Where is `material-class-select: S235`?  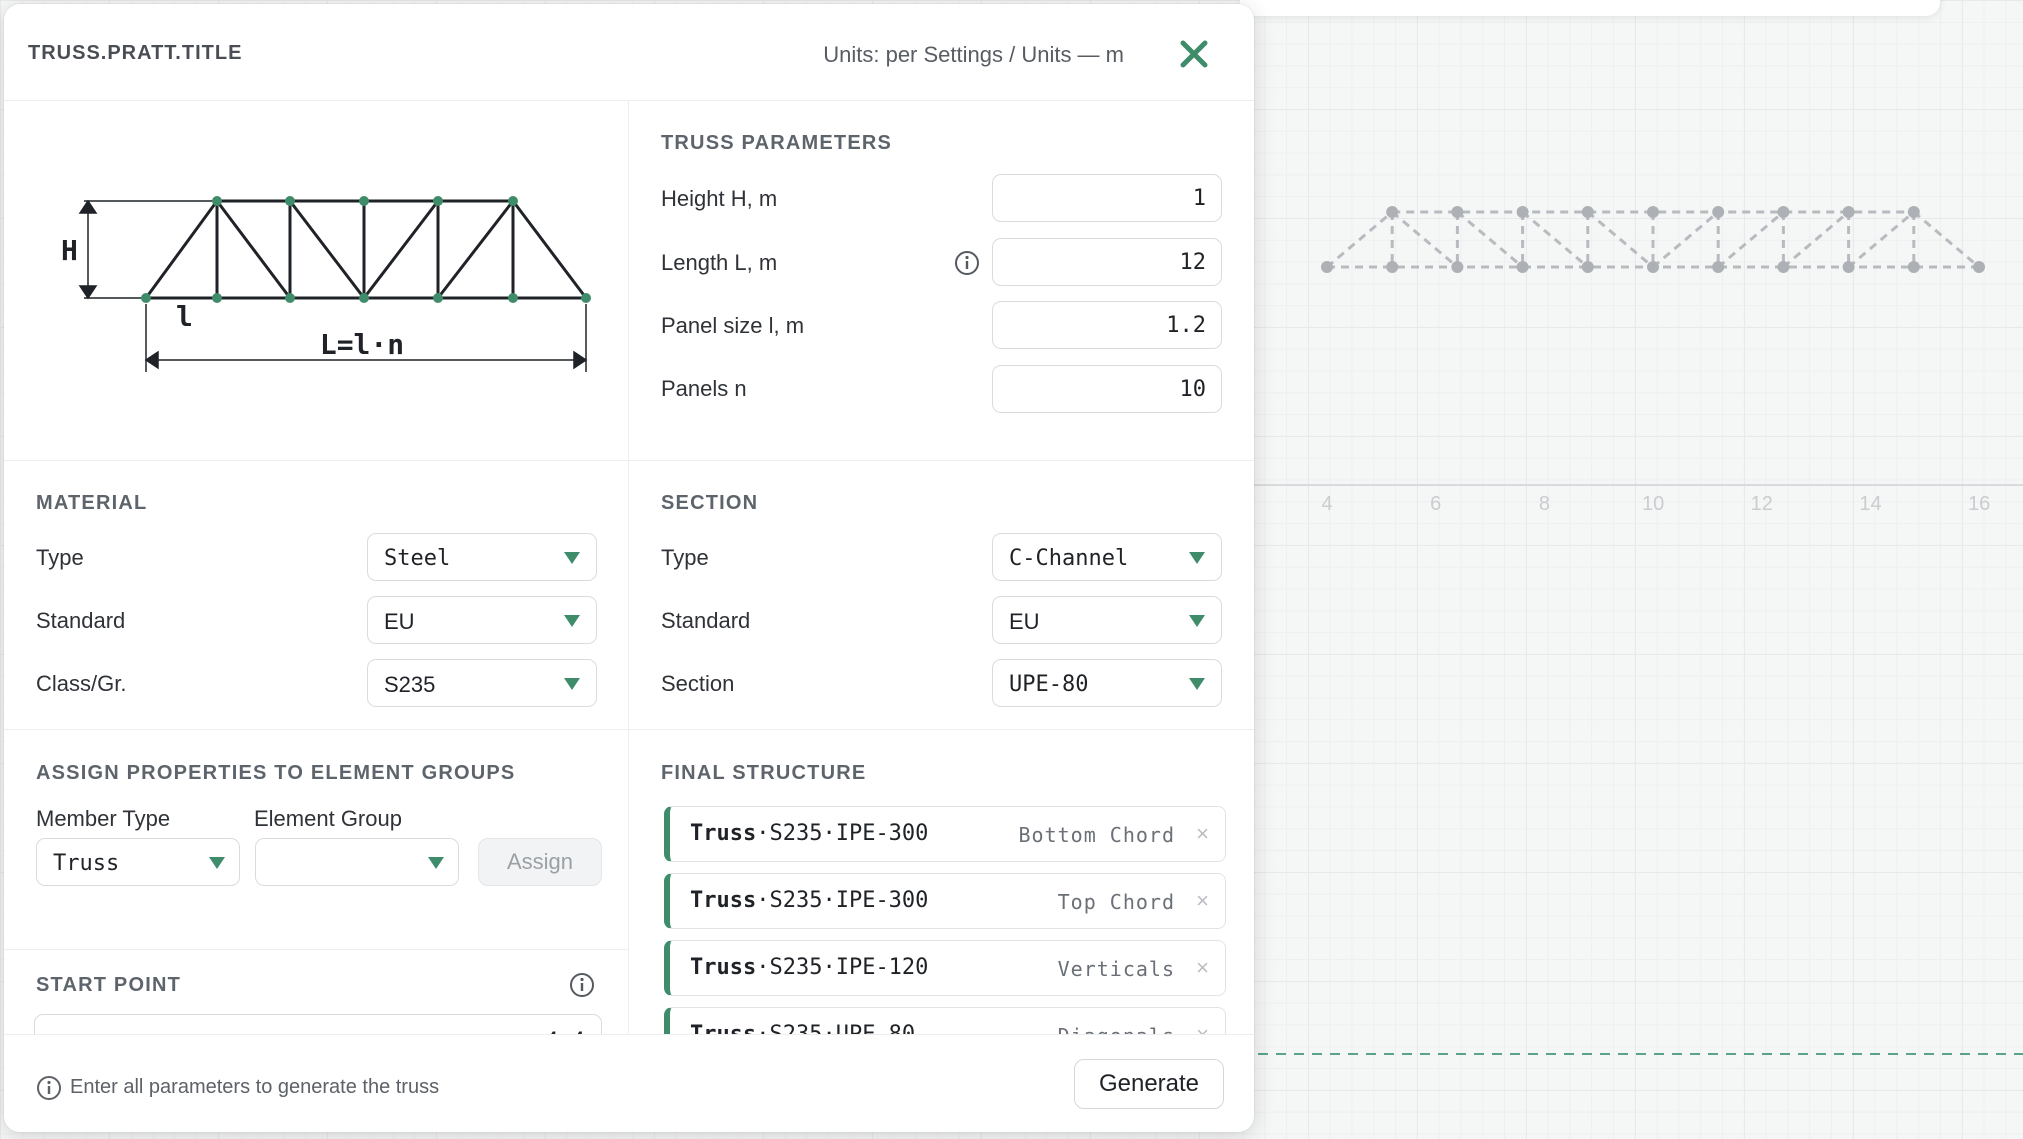 material-class-select: S235 is located at coordinates (482, 683).